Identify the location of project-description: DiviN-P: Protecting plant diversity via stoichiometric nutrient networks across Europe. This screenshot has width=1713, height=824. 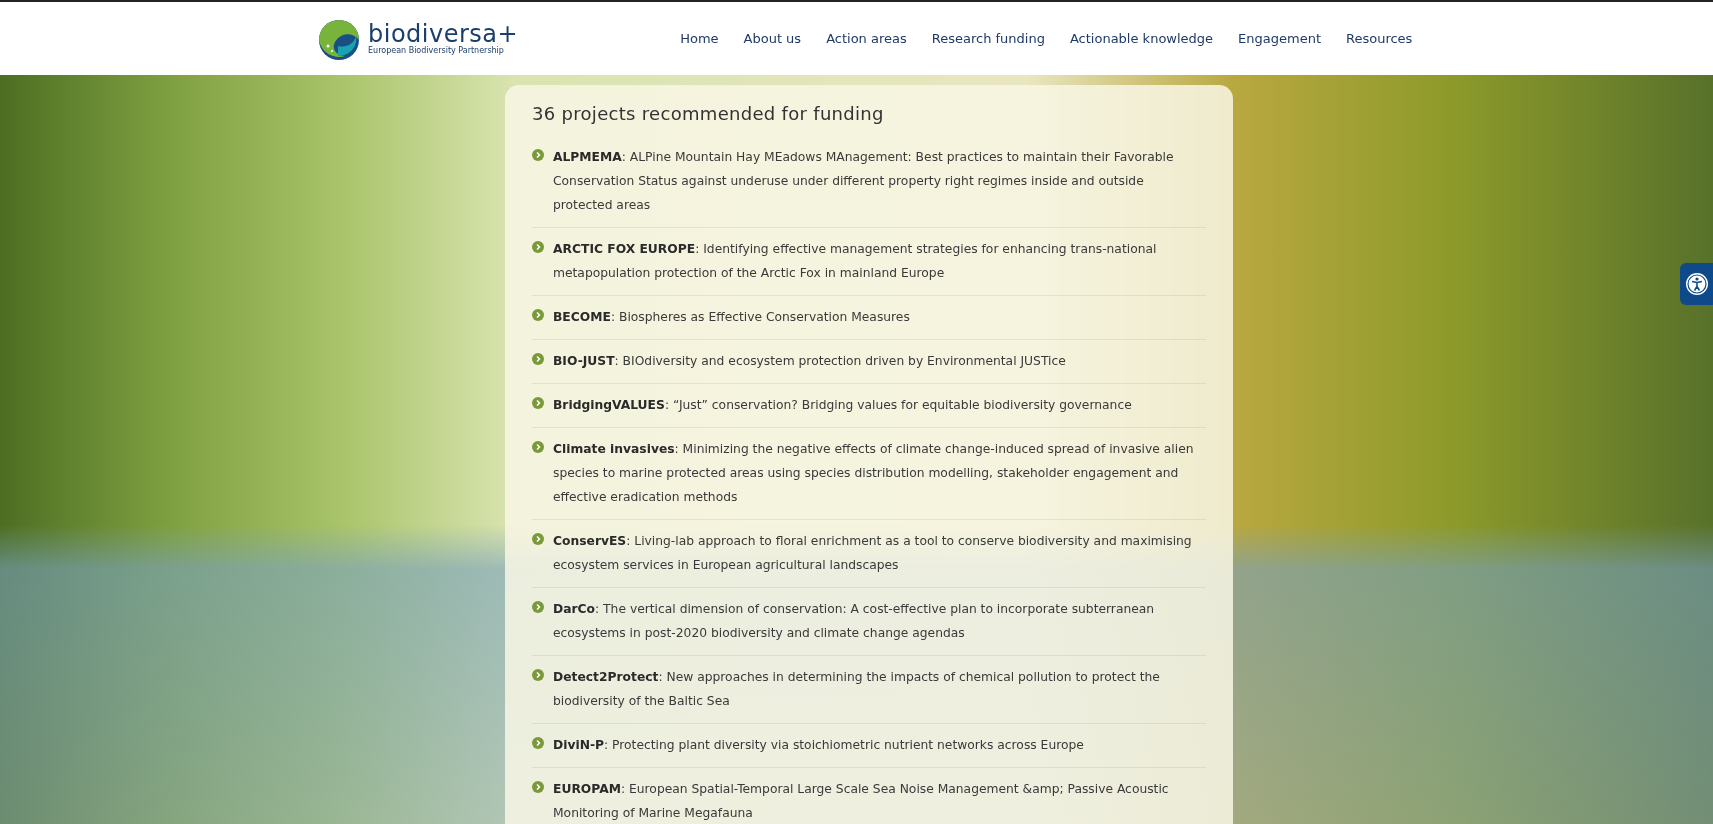
(818, 745).